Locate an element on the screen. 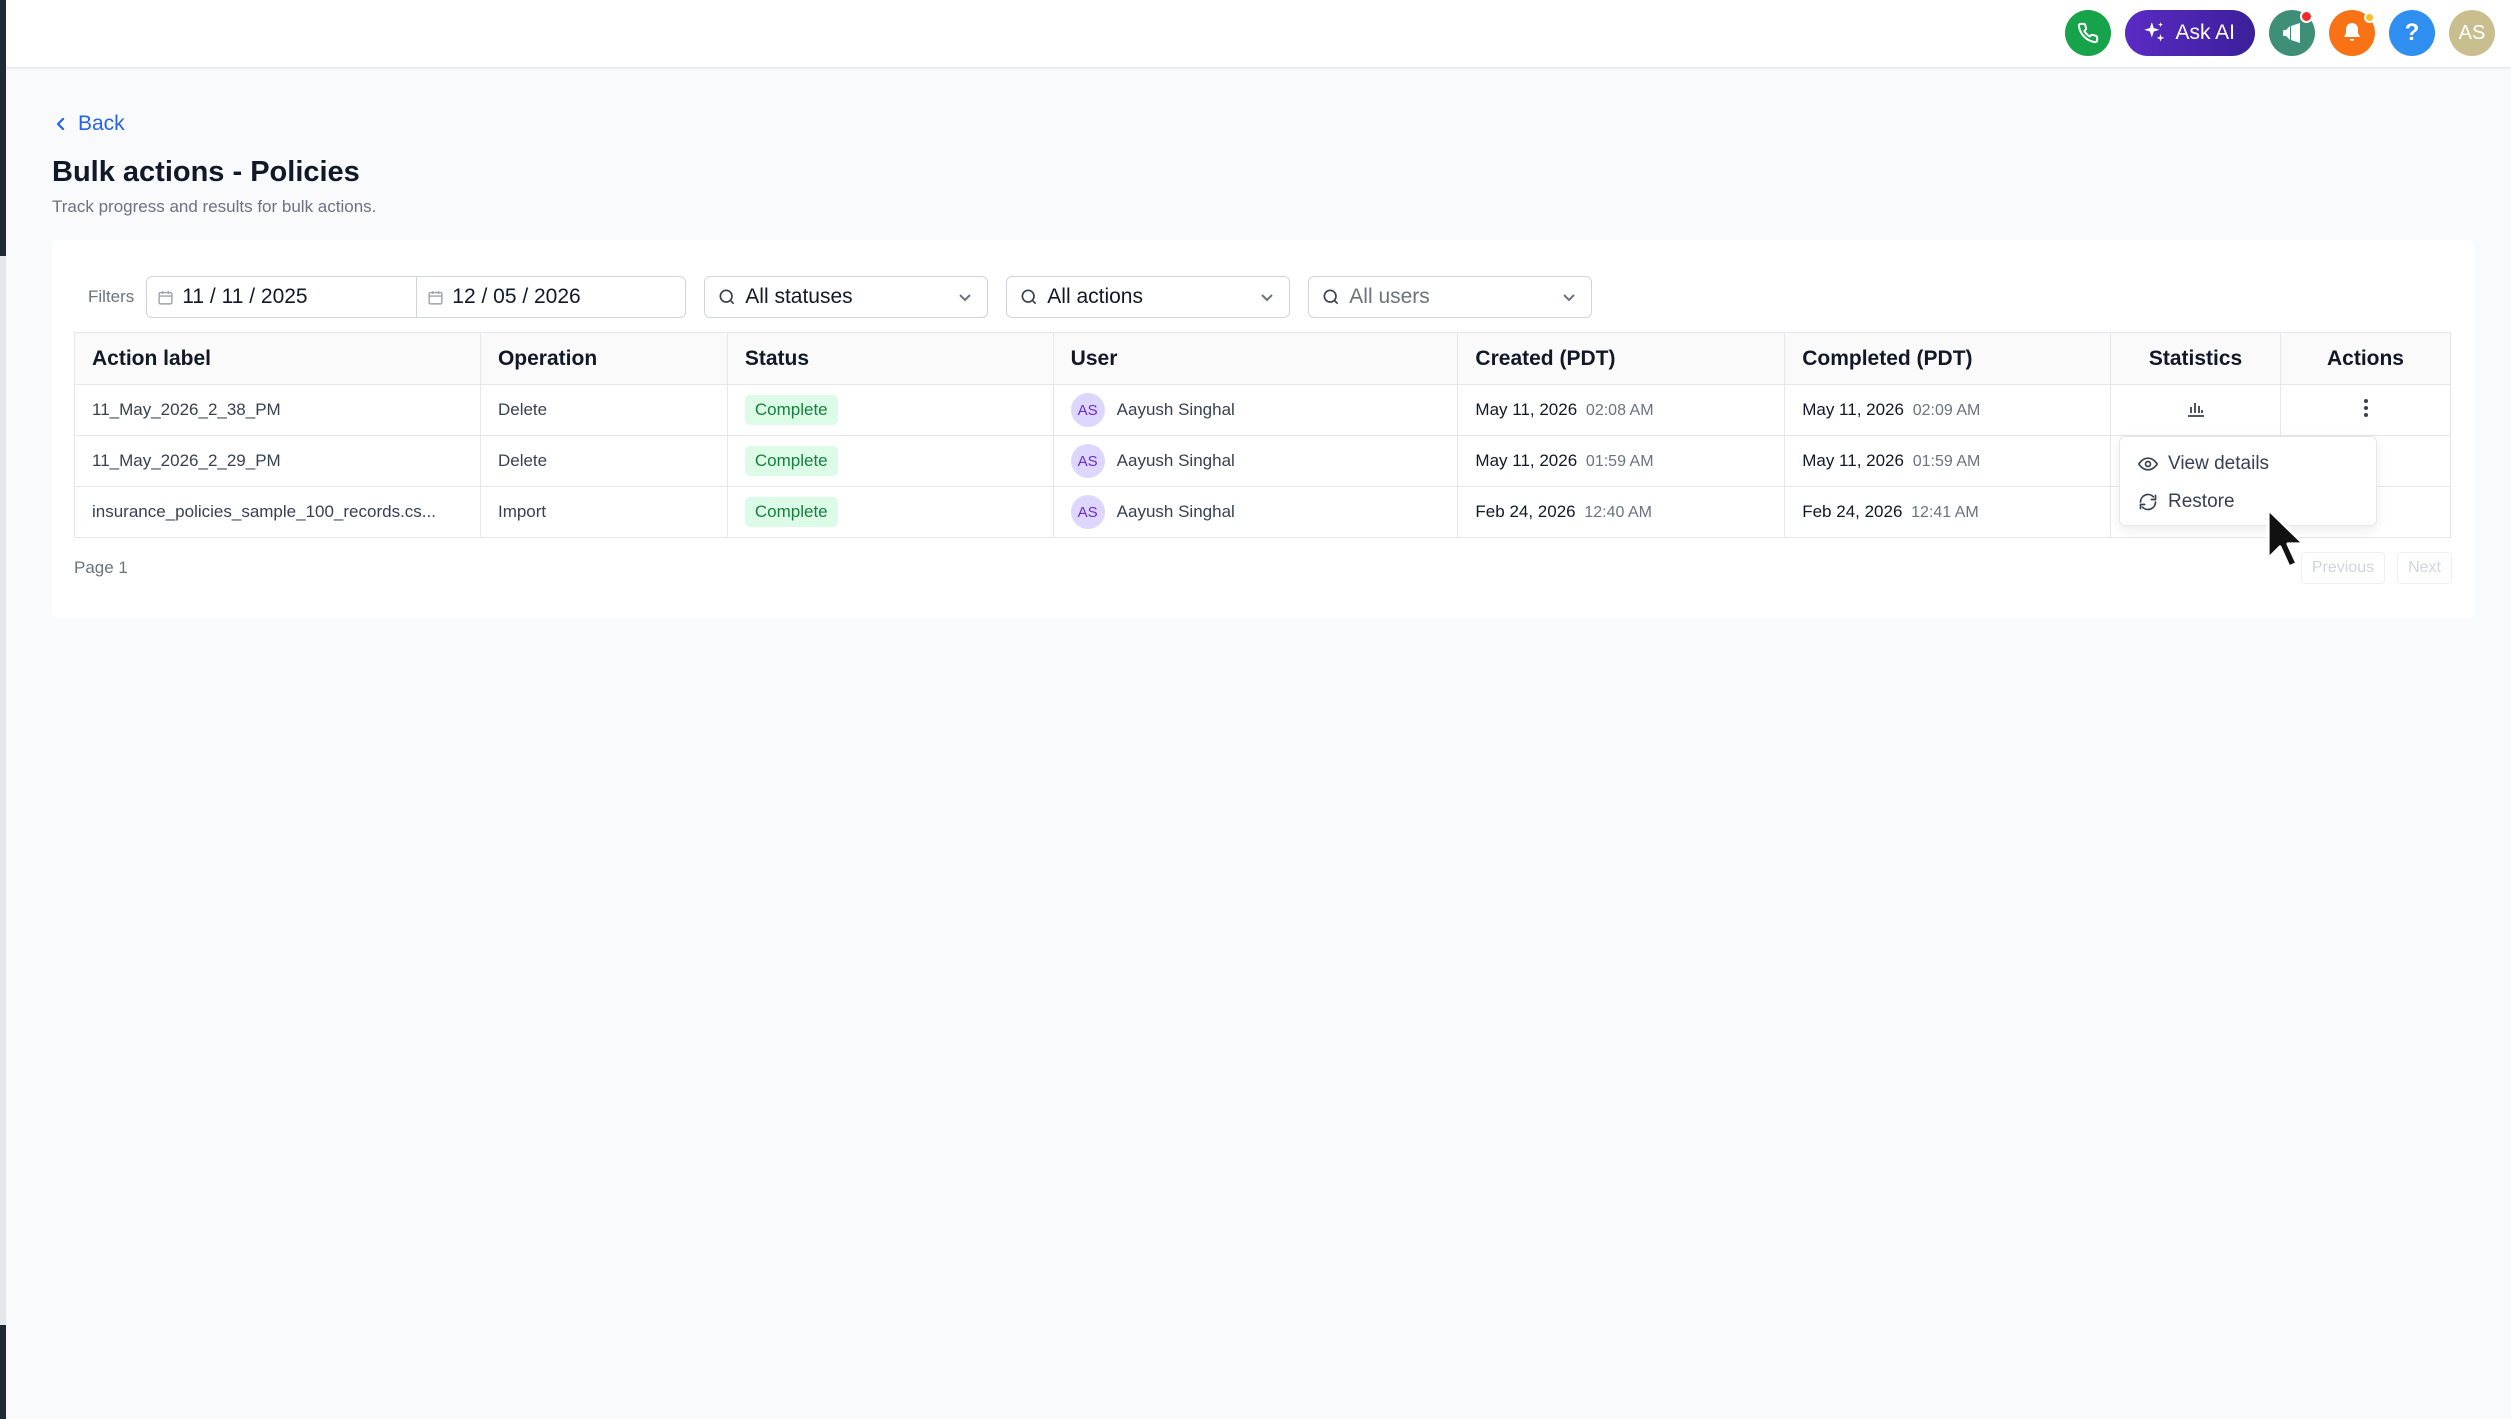 This screenshot has height=1419, width=2511. column-header-user: User is located at coordinates (1255, 358).